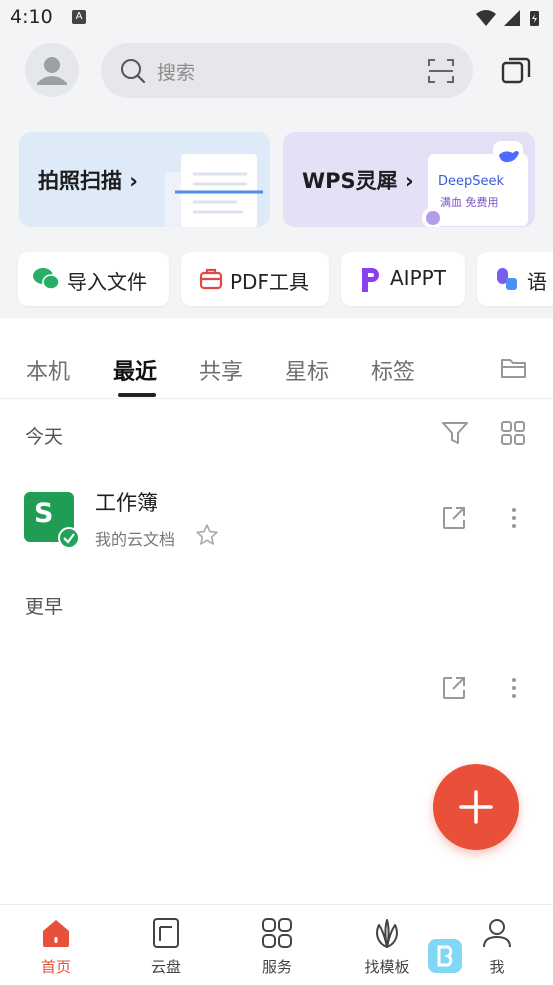  What do you see at coordinates (471, 181) in the screenshot?
I see `deepseek-title: DeepSeek` at bounding box center [471, 181].